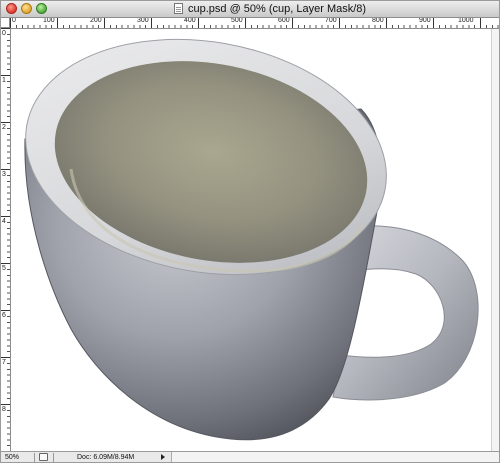 The width and height of the screenshot is (500, 463). I want to click on ruler-label: 8, so click(4, 409).